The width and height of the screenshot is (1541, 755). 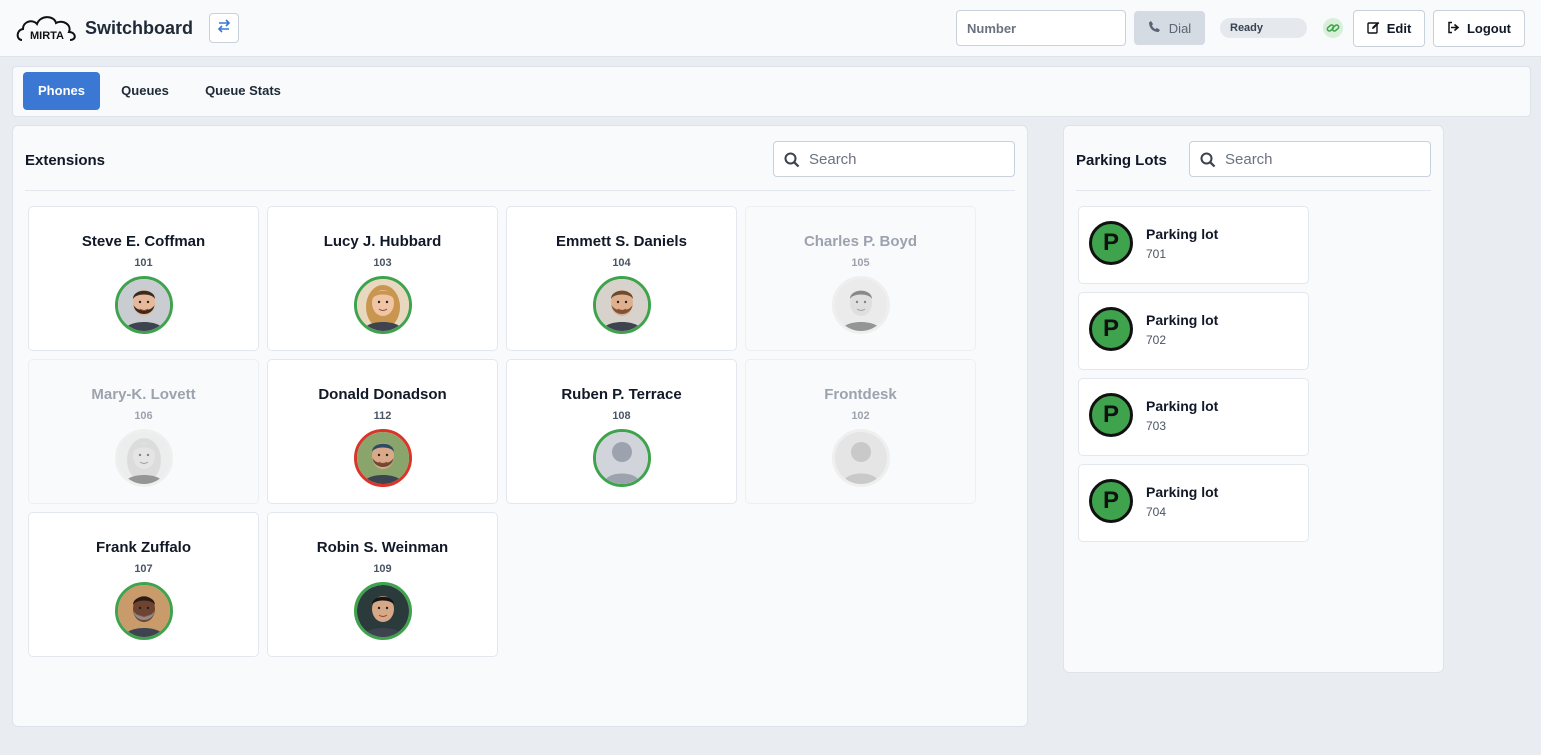 I want to click on parking-lot-number: 702, so click(x=1156, y=340).